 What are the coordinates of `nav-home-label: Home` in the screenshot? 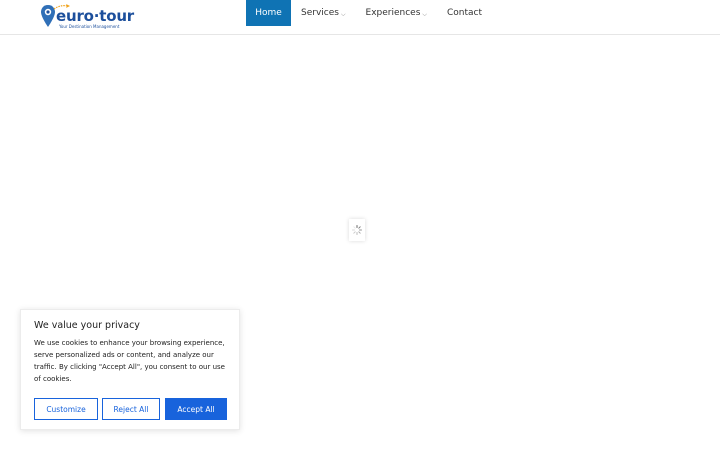 It's located at (268, 13).